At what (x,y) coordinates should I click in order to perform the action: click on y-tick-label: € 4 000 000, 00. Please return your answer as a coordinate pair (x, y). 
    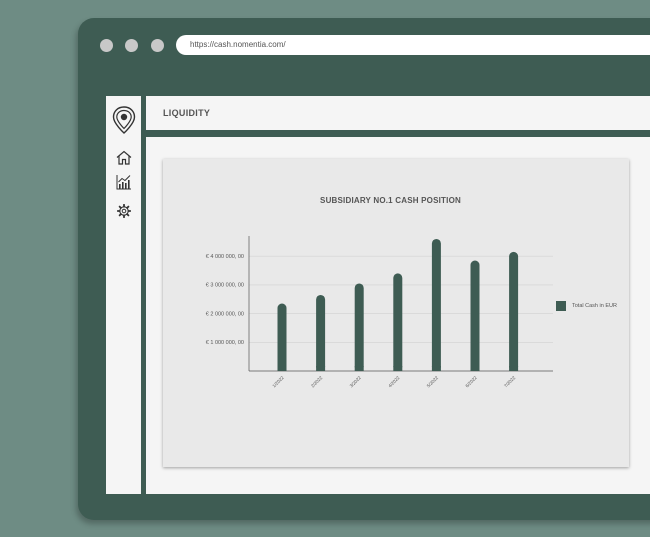
    Looking at the image, I should click on (225, 257).